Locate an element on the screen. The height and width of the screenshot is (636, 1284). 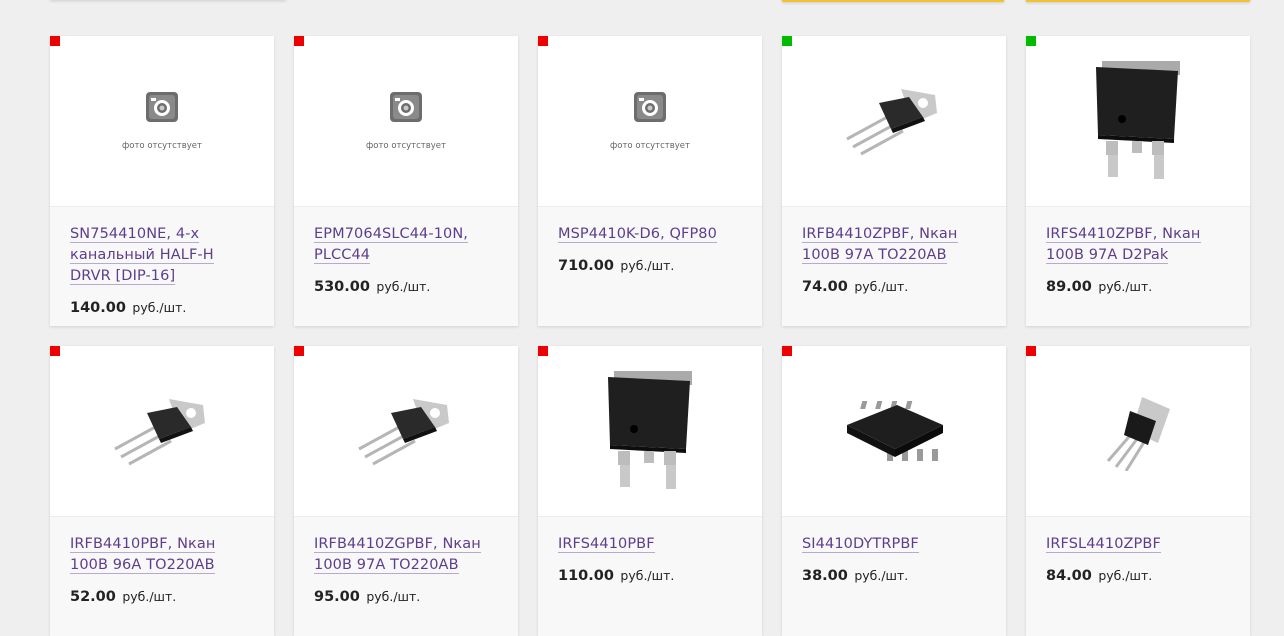
product-card-10: IRFSL4410ZPBF 84.00 руб./шт. is located at coordinates (1138, 491).